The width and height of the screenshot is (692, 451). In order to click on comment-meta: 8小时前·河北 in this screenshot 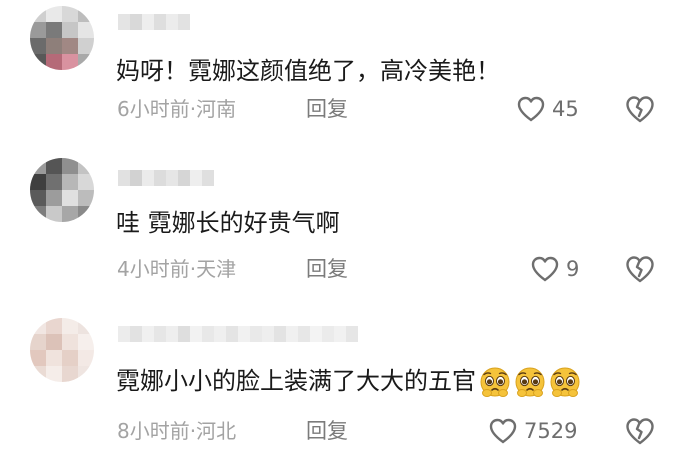, I will do `click(176, 431)`.